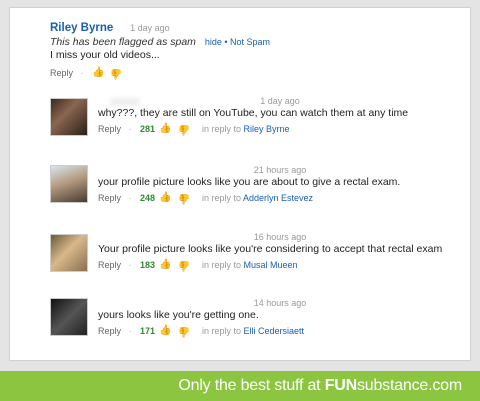  I want to click on footer-brand-rest: substance.com, so click(409, 385).